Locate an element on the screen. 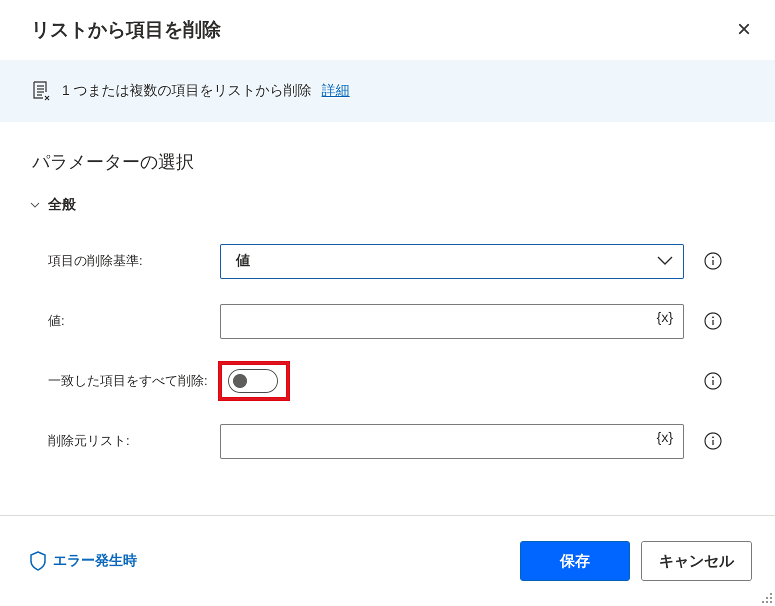 This screenshot has width=775, height=606. chevron-icon is located at coordinates (35, 205).